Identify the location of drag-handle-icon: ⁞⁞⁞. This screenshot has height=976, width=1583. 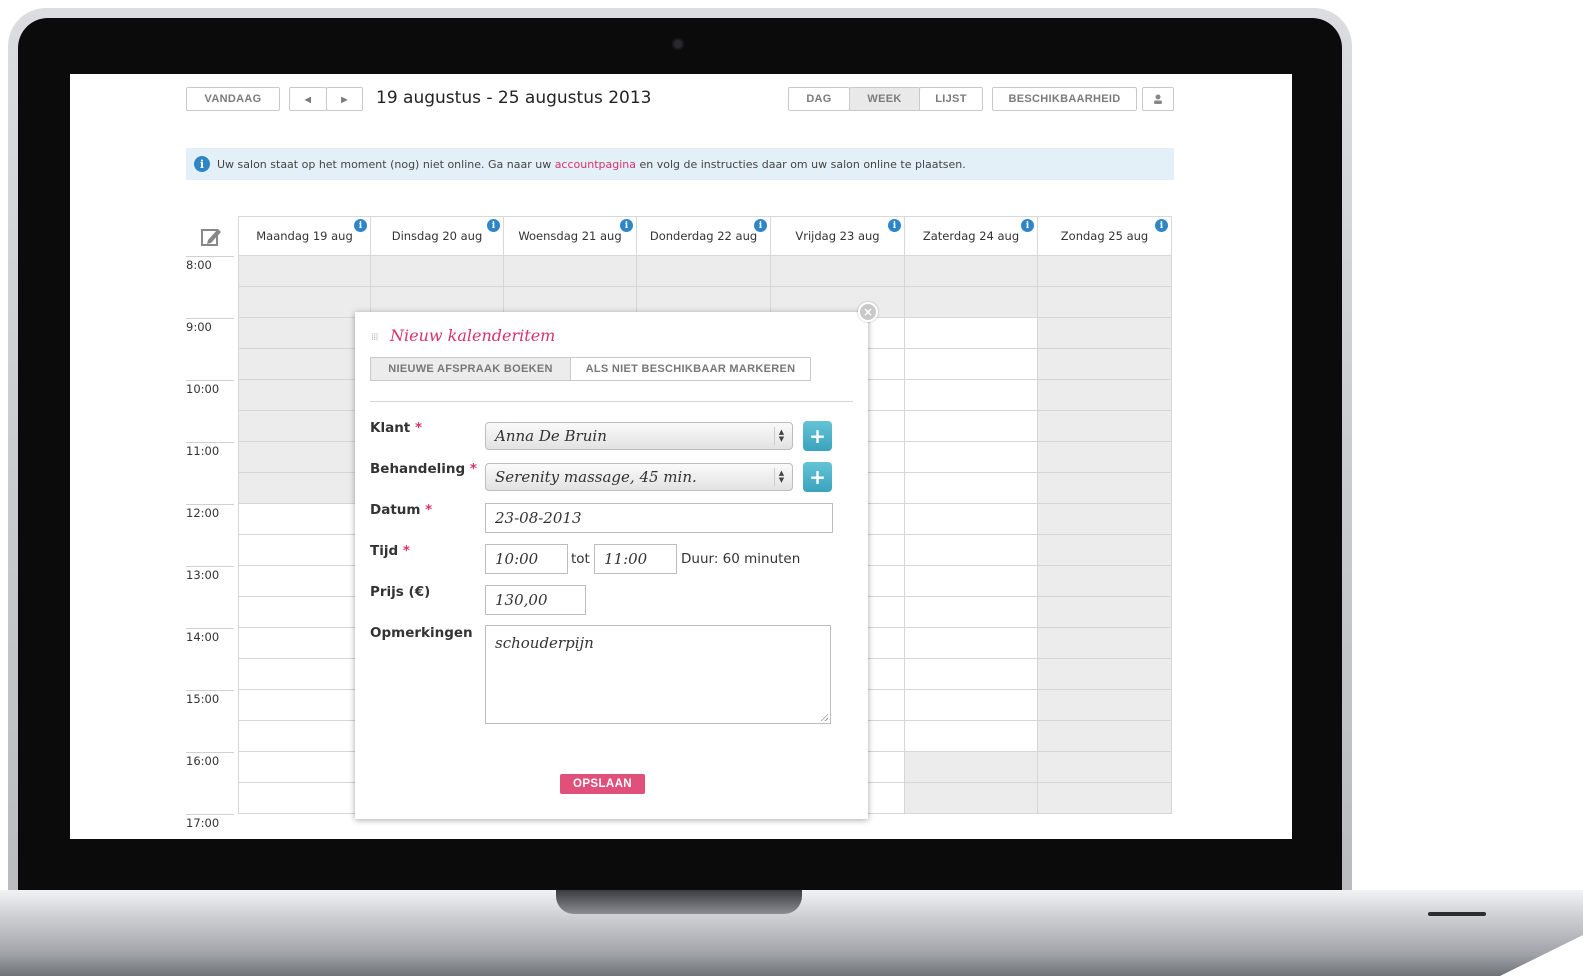
(374, 337).